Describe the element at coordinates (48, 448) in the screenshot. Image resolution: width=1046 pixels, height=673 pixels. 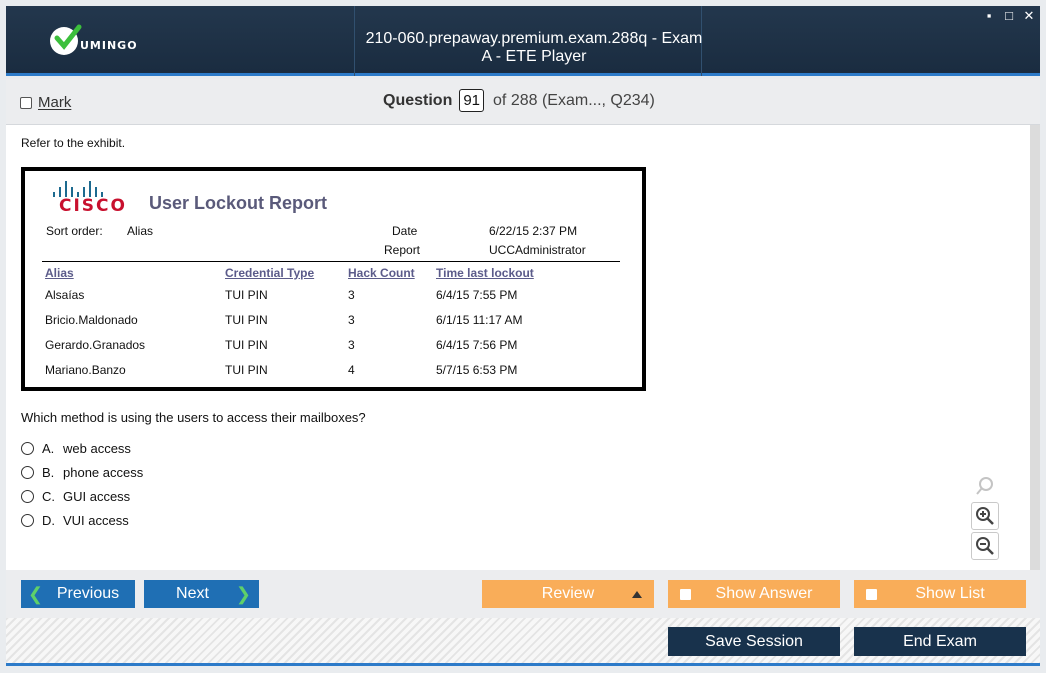
I see `option-letter: A.` at that location.